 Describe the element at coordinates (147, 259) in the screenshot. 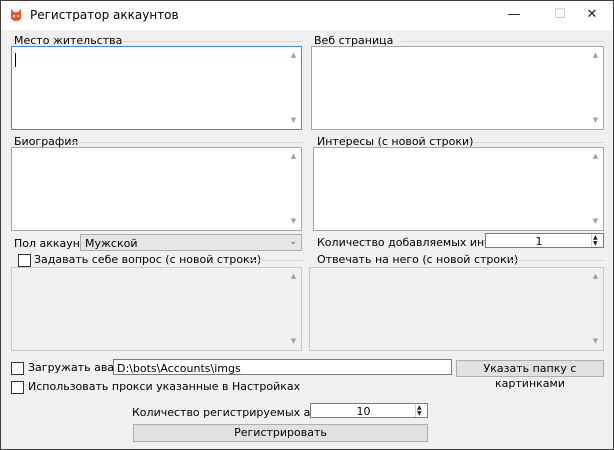

I see `ask-question-label: Задавать себе вопрос (с новой строки)` at that location.